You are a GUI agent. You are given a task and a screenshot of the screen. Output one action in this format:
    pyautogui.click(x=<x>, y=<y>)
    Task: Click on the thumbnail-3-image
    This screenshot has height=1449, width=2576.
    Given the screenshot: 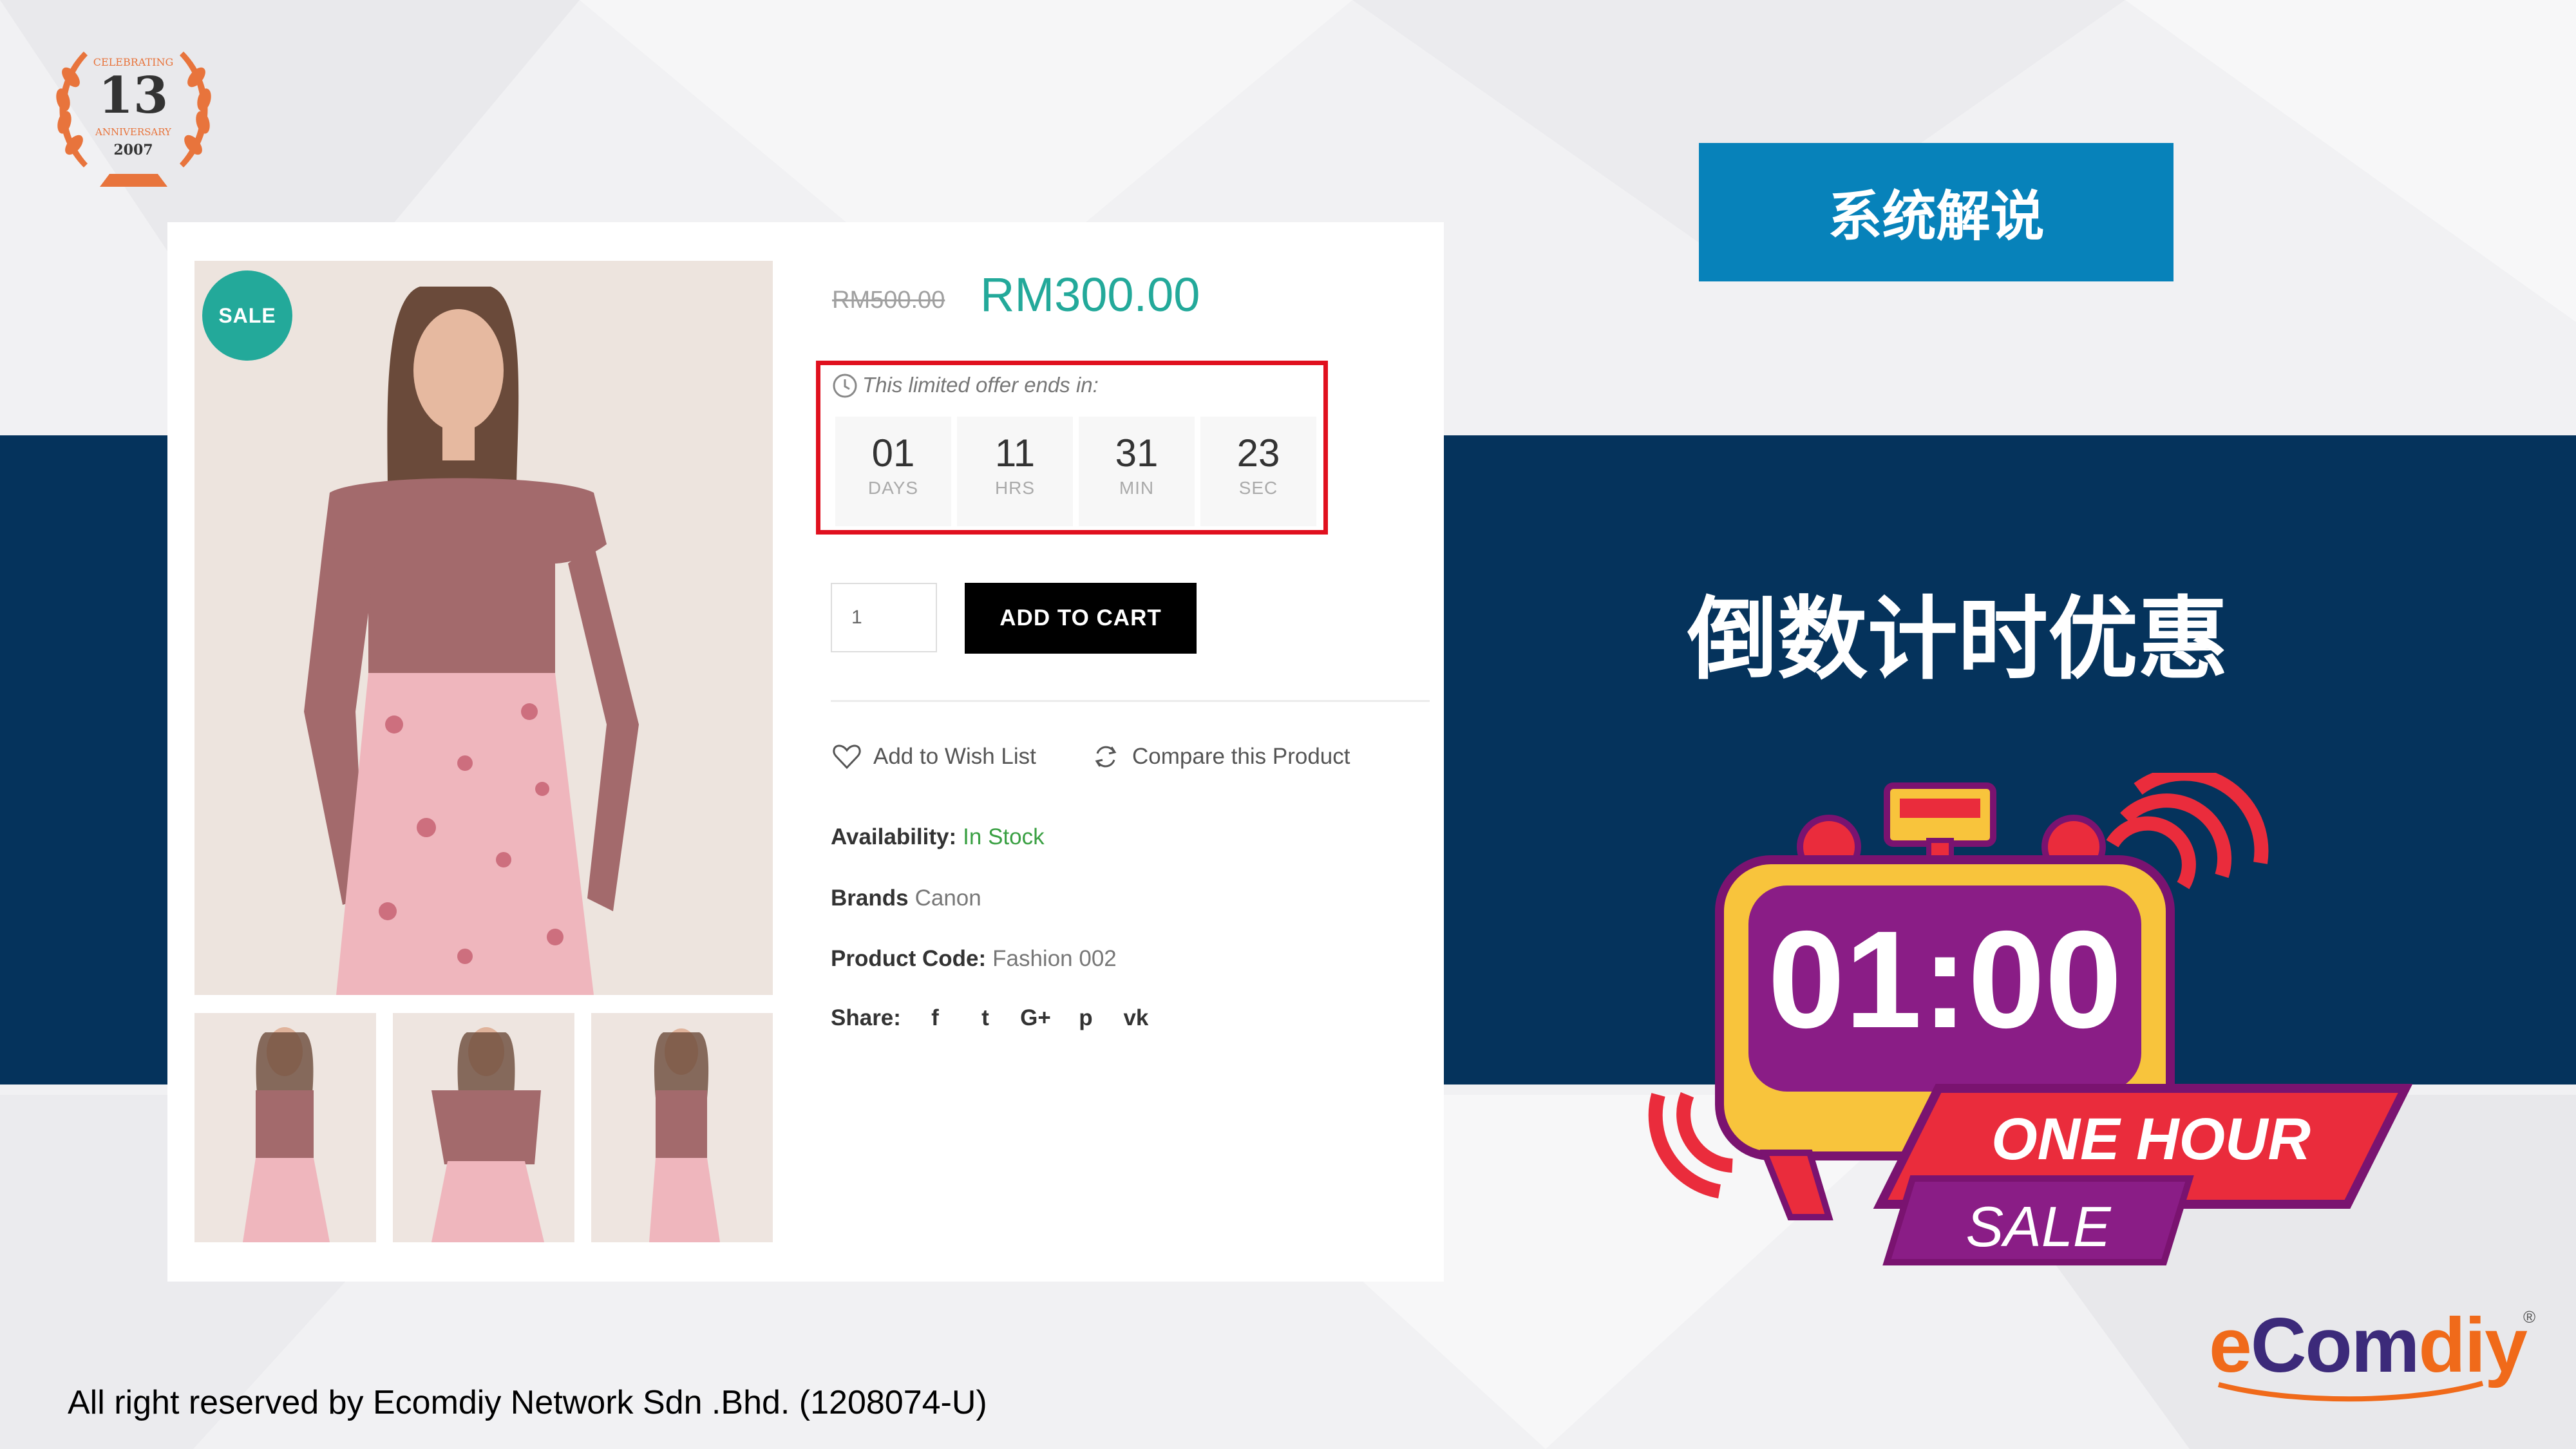 What is the action you would take?
    pyautogui.click(x=682, y=1127)
    